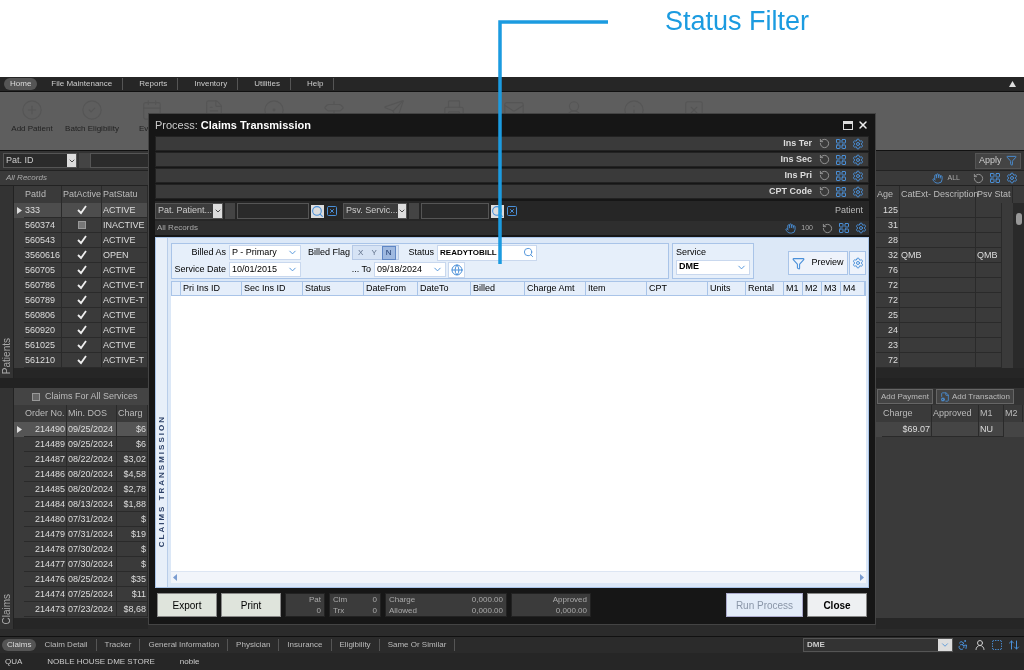 The width and height of the screenshot is (1024, 670). What do you see at coordinates (315, 599) in the screenshot?
I see `summary-label: Pat` at bounding box center [315, 599].